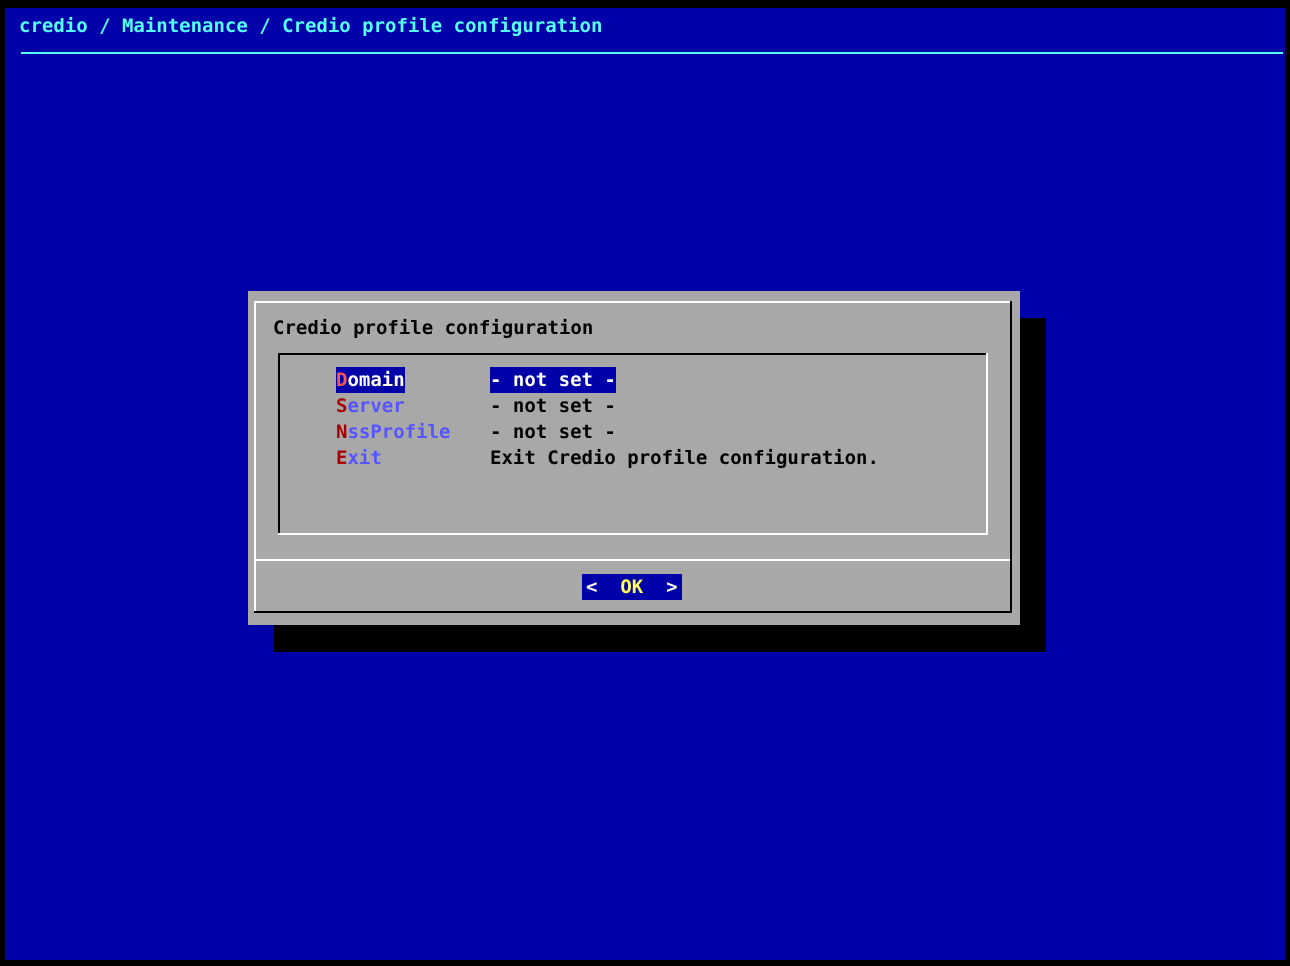  I want to click on menu-tag-label: xit, so click(364, 458).